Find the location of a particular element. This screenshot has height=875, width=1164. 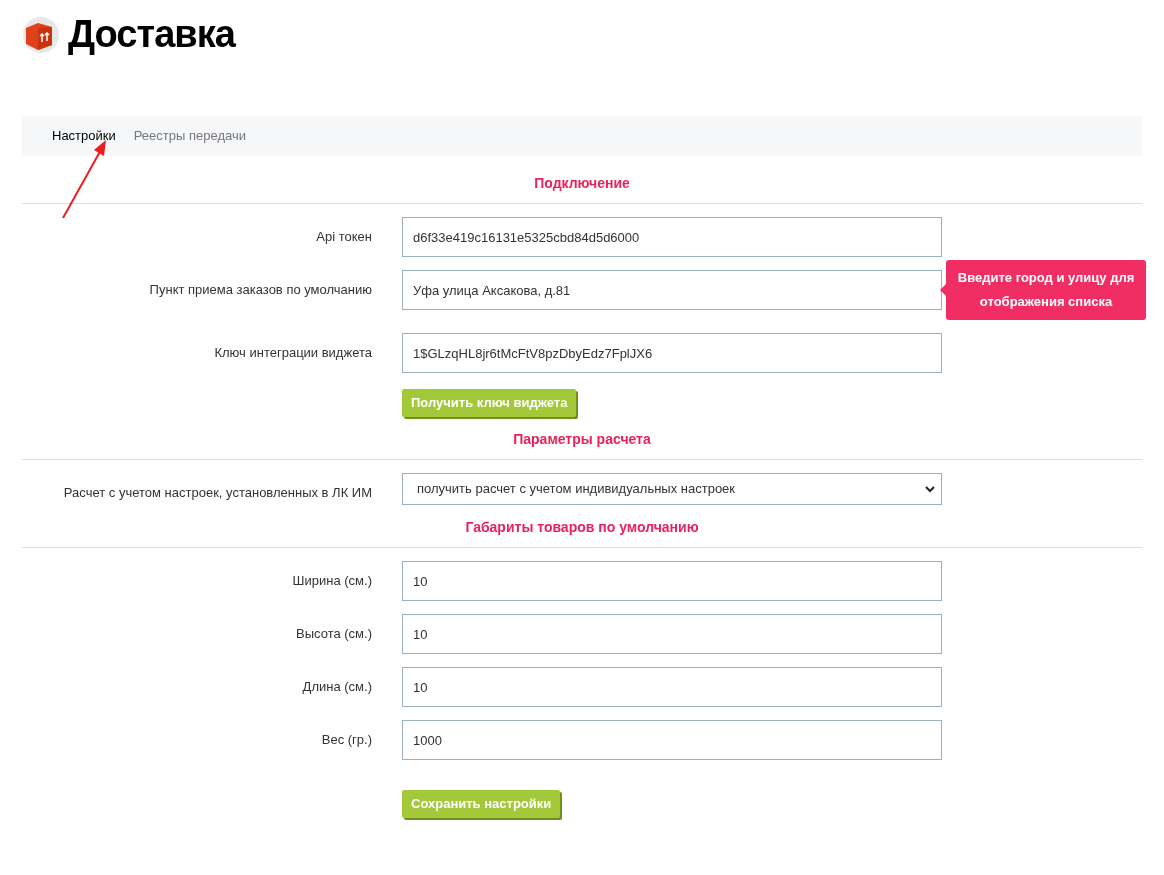

field-label: Вес (гр.) is located at coordinates (346, 739).